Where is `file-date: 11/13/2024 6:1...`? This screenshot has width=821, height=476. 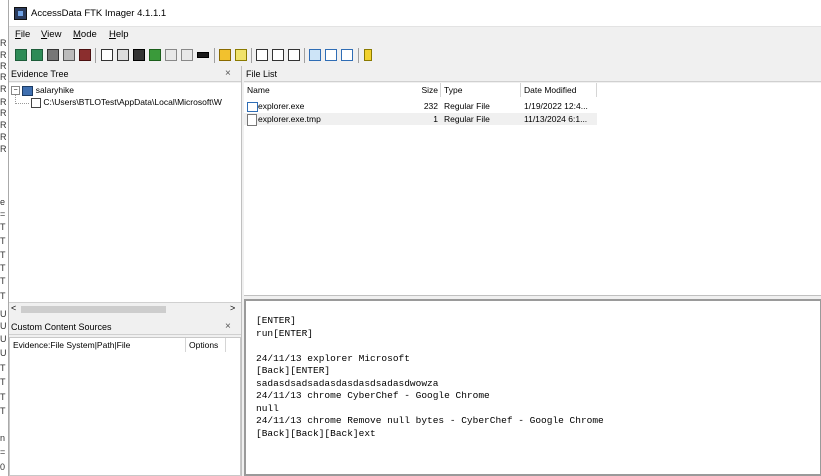
file-date: 11/13/2024 6:1... is located at coordinates (556, 119).